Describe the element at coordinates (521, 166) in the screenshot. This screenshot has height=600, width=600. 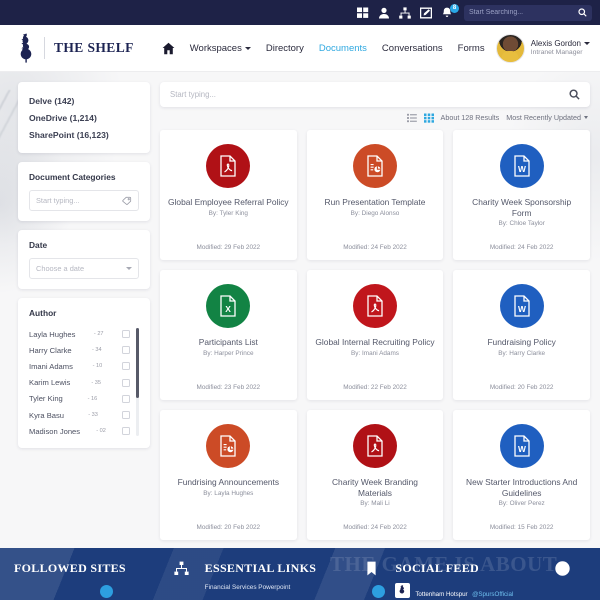
I see `file-type-badge: W` at that location.